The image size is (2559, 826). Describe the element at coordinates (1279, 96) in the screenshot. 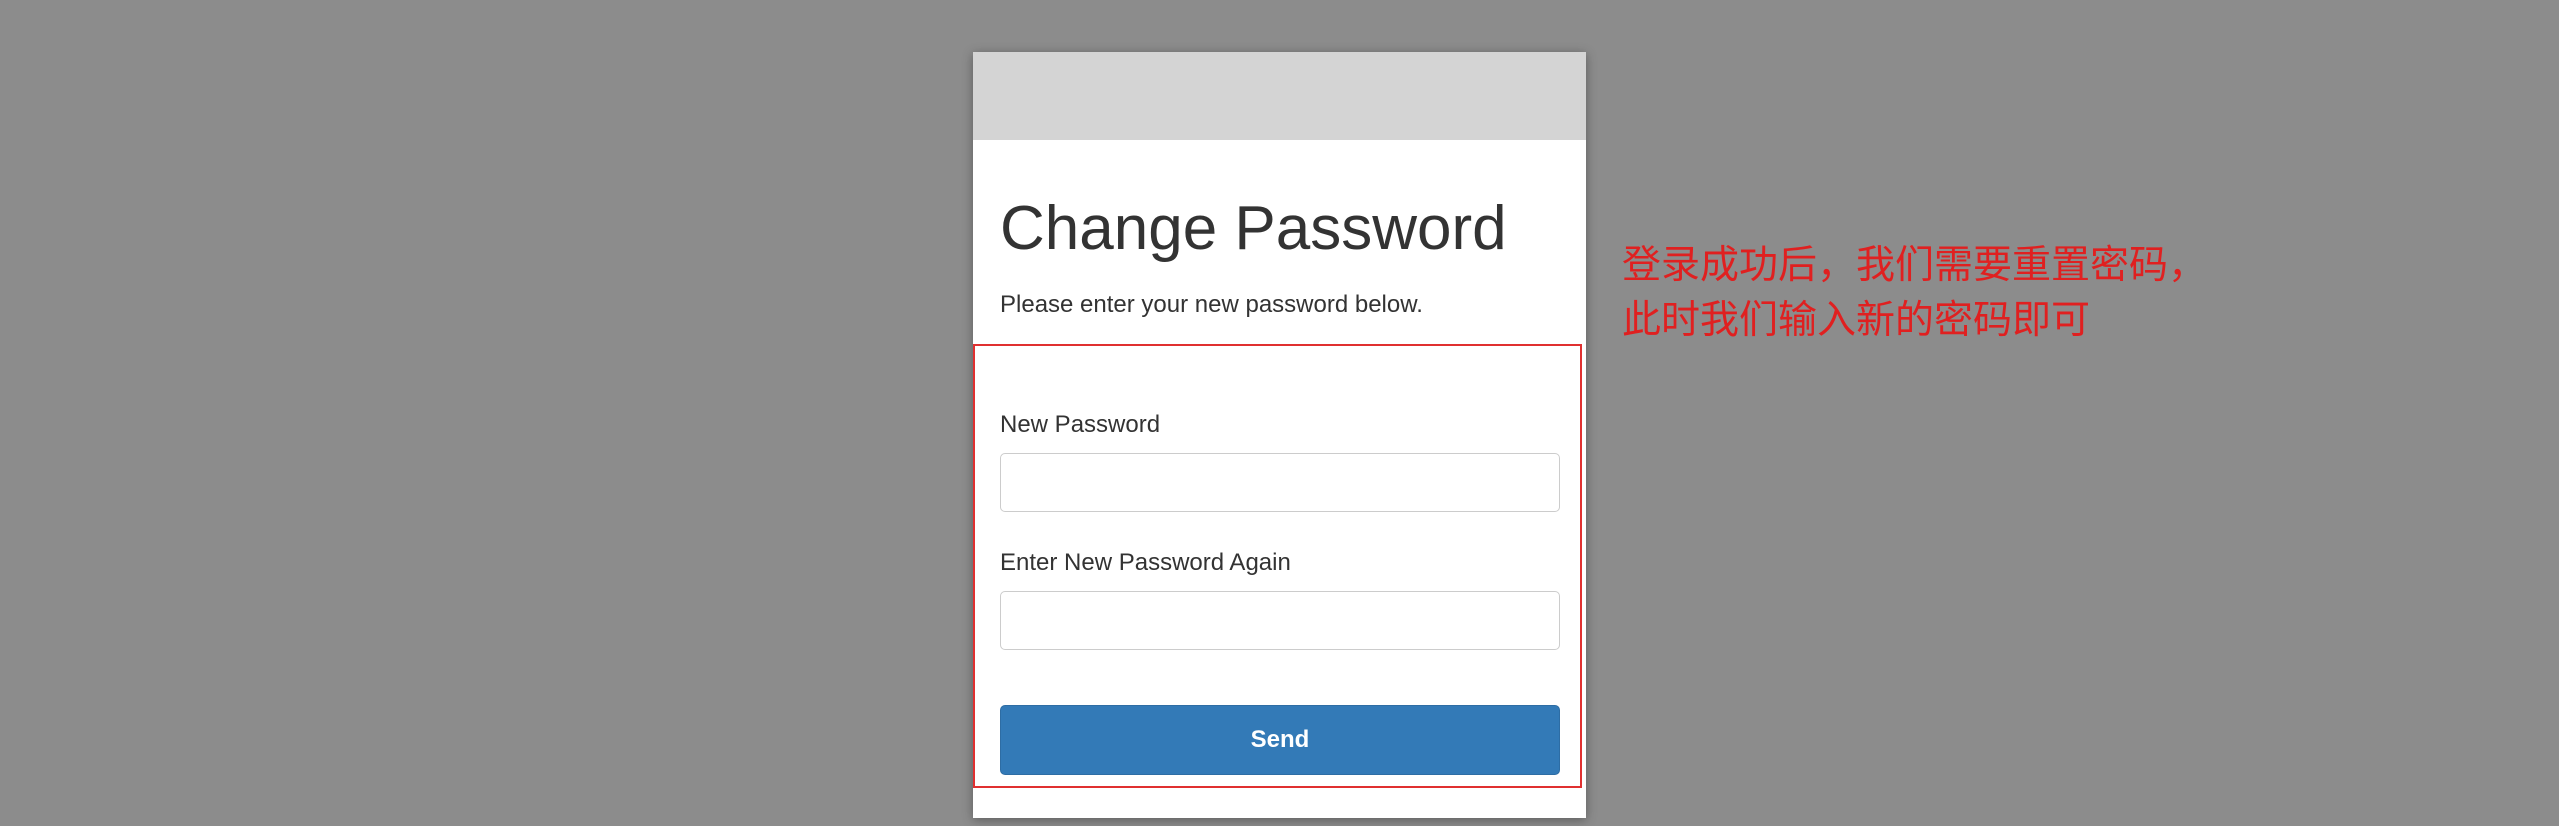

I see `card-header` at that location.